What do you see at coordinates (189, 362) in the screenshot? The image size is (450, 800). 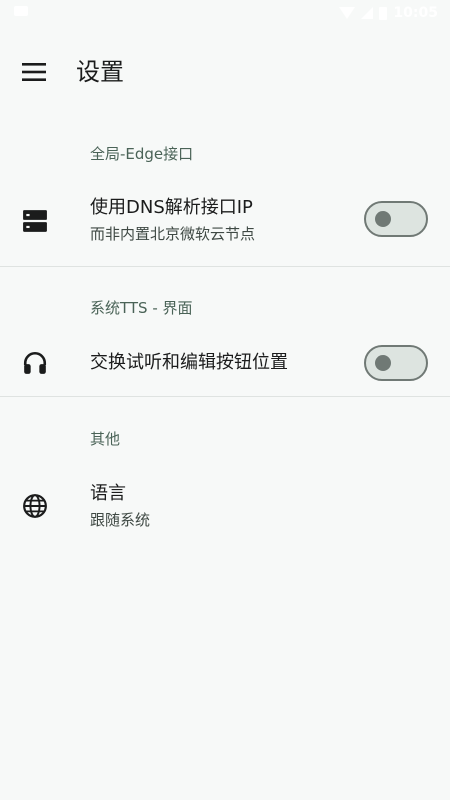 I see `pref-title: 交换试听和编辑按钮位置` at bounding box center [189, 362].